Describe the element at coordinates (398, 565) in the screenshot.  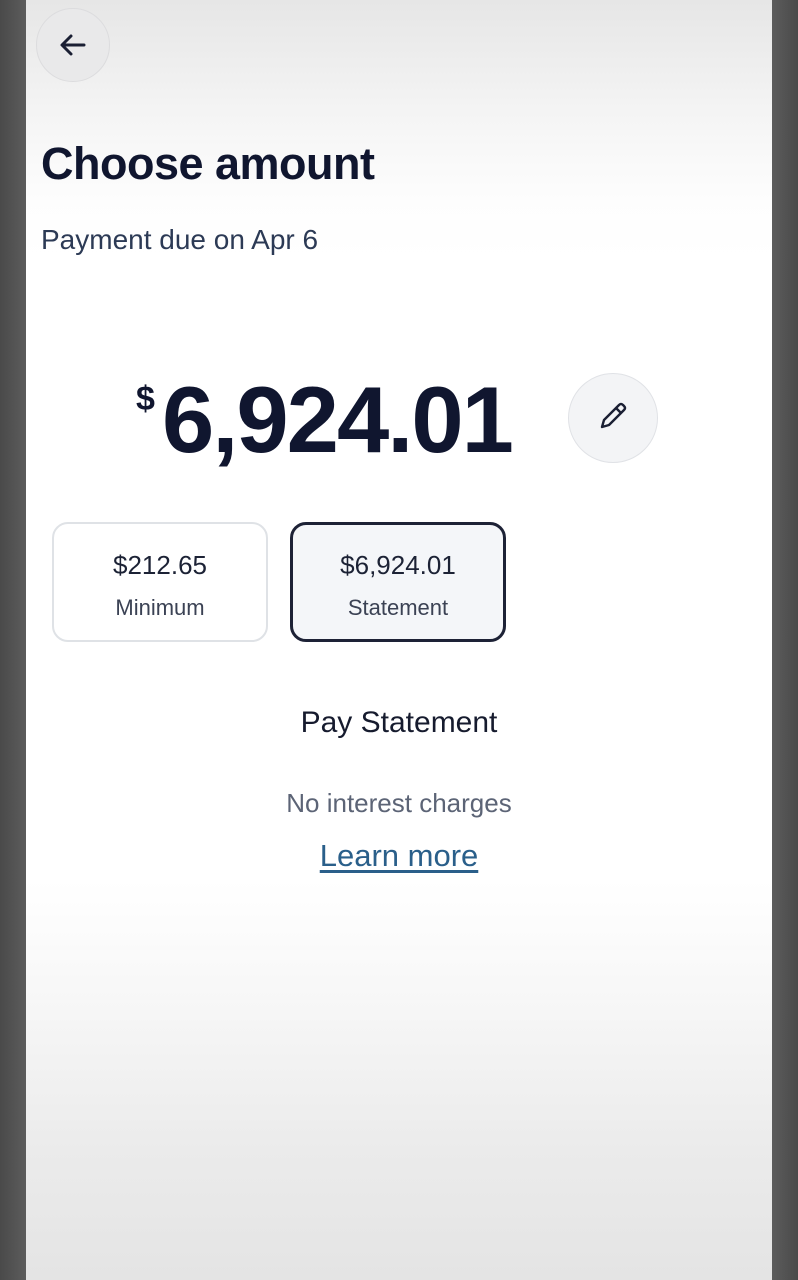
I see `statement-amount: $6,924.01` at that location.